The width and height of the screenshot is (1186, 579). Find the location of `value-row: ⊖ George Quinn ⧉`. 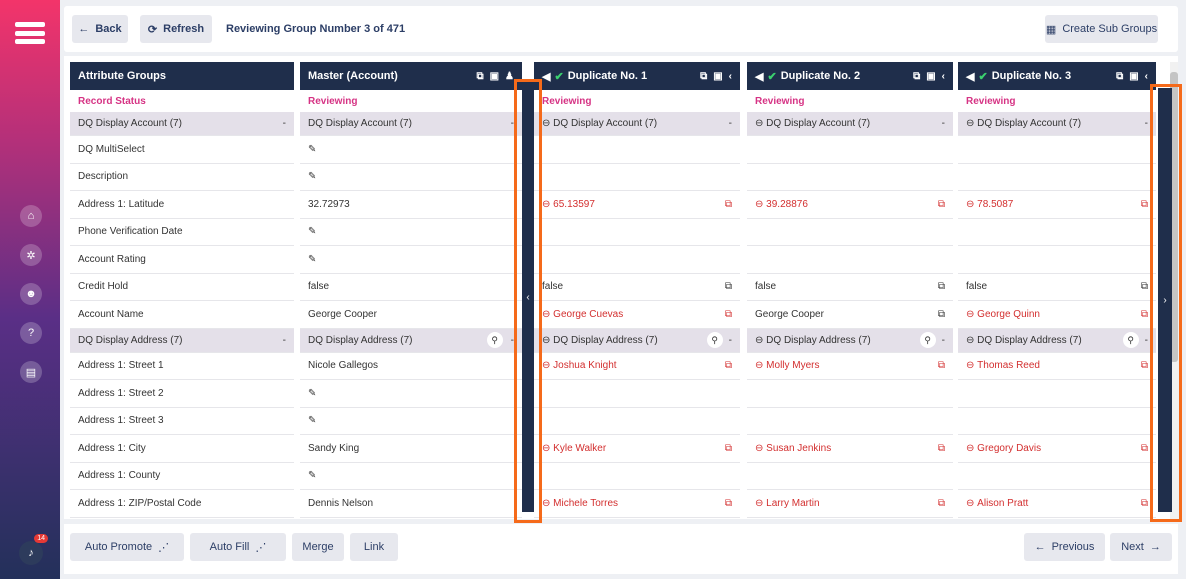

value-row: ⊖ George Quinn ⧉ is located at coordinates (1057, 315).